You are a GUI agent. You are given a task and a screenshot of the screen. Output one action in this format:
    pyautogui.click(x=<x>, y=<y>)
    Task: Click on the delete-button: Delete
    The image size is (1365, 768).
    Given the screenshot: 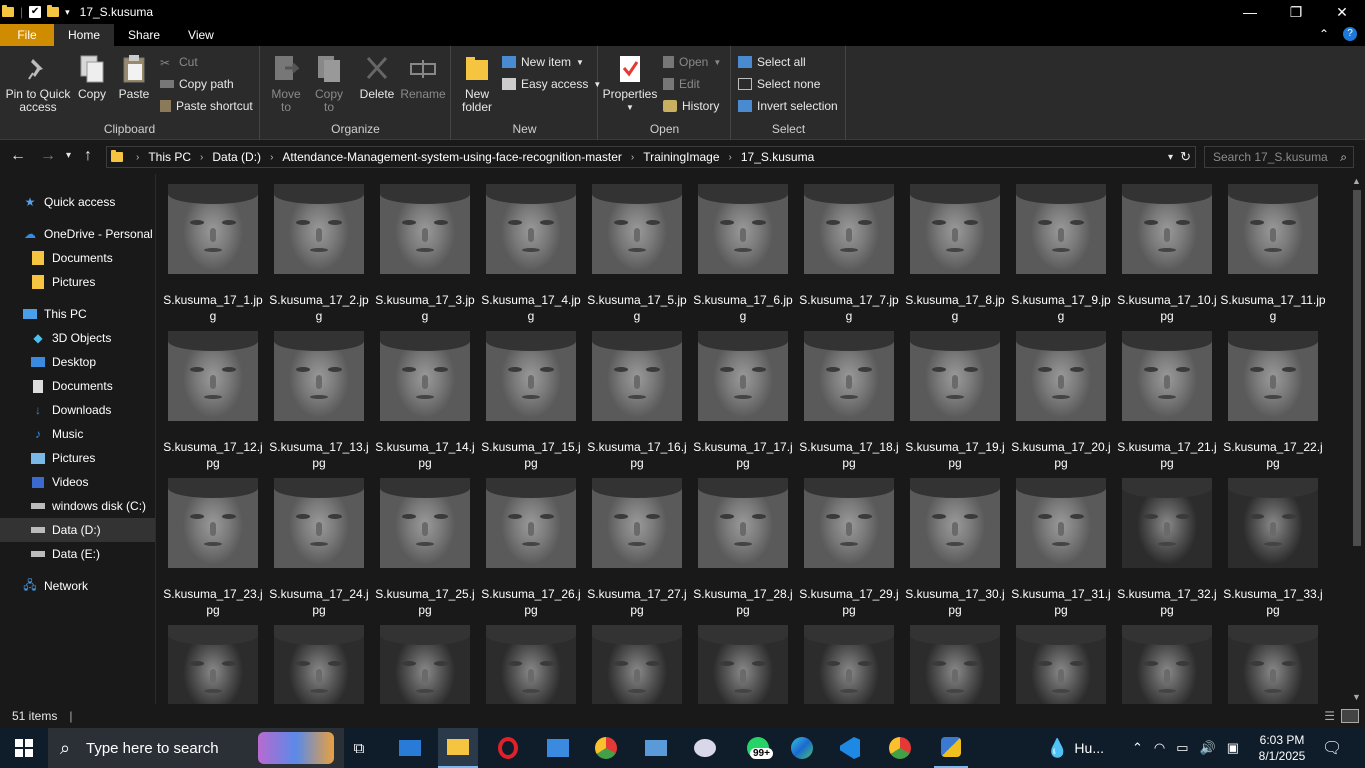 What is the action you would take?
    pyautogui.click(x=377, y=77)
    